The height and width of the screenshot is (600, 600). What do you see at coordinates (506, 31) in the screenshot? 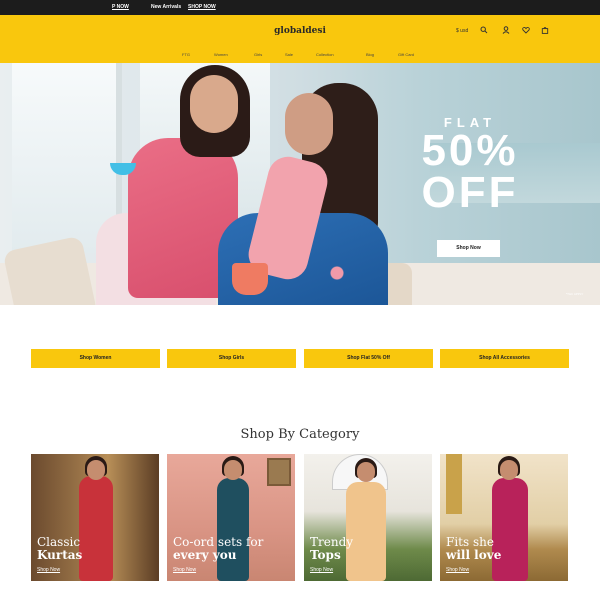
I see `user-icon` at bounding box center [506, 31].